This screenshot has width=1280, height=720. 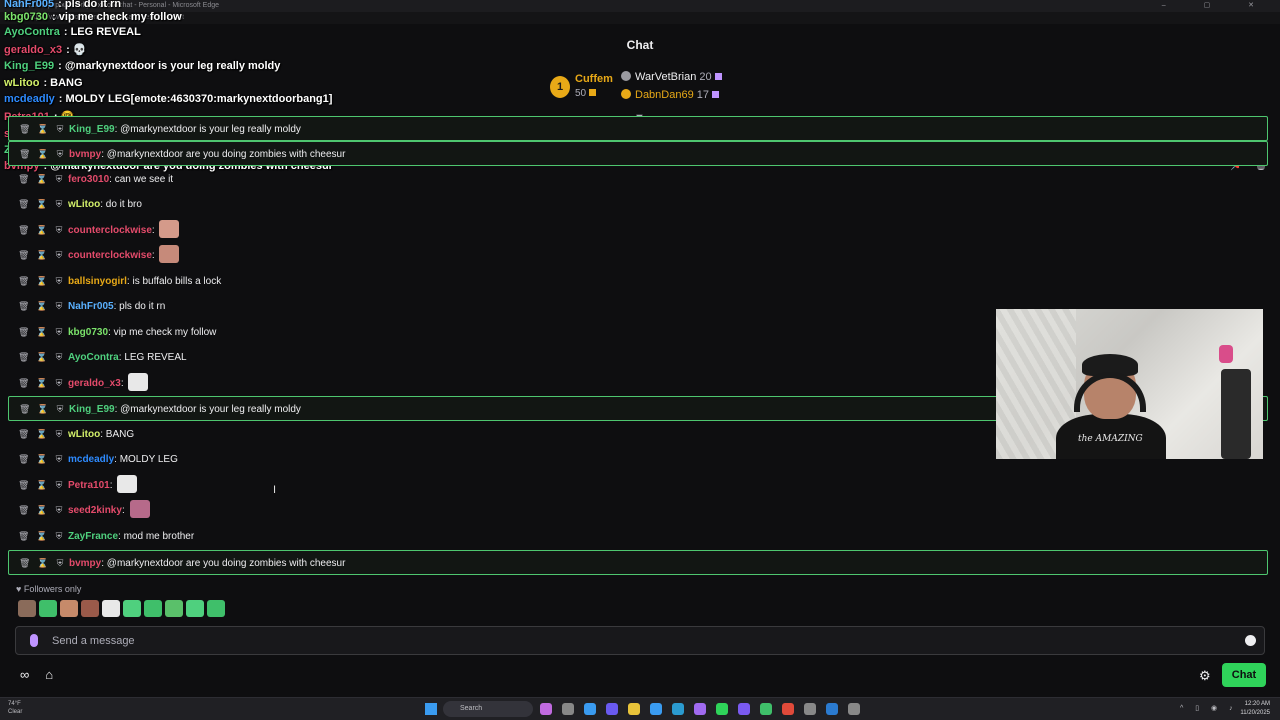 What do you see at coordinates (49, 674) in the screenshot?
I see `shop-icon: ⌂` at bounding box center [49, 674].